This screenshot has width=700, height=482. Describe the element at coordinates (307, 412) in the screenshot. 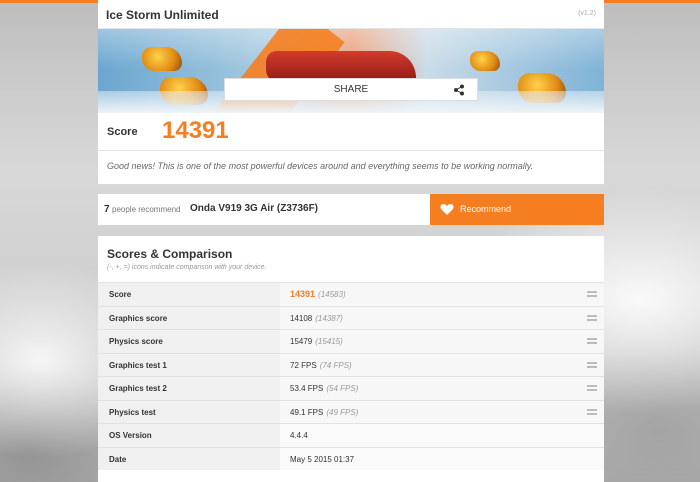

I see `row-value: 49.1 FPS` at that location.